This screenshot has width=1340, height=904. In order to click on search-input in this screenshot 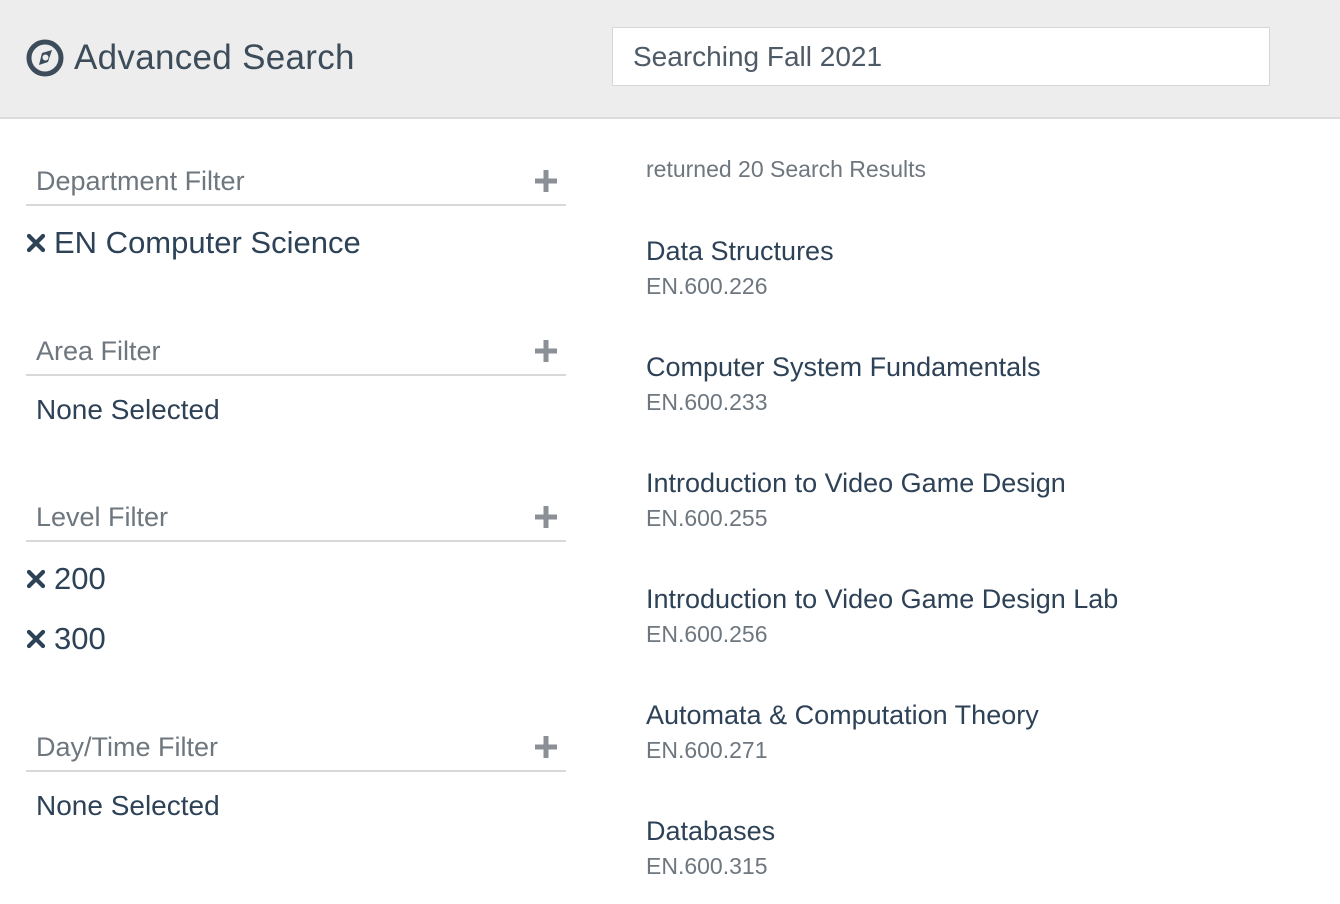, I will do `click(941, 56)`.